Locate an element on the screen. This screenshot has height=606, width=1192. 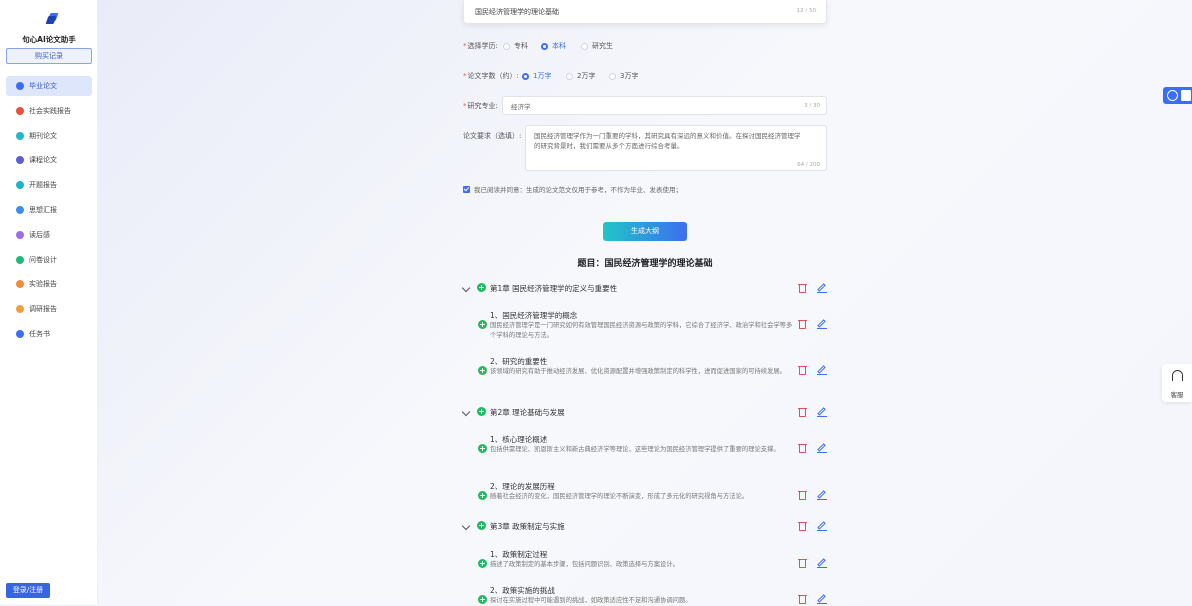
service-label: 客服 is located at coordinates (1177, 395).